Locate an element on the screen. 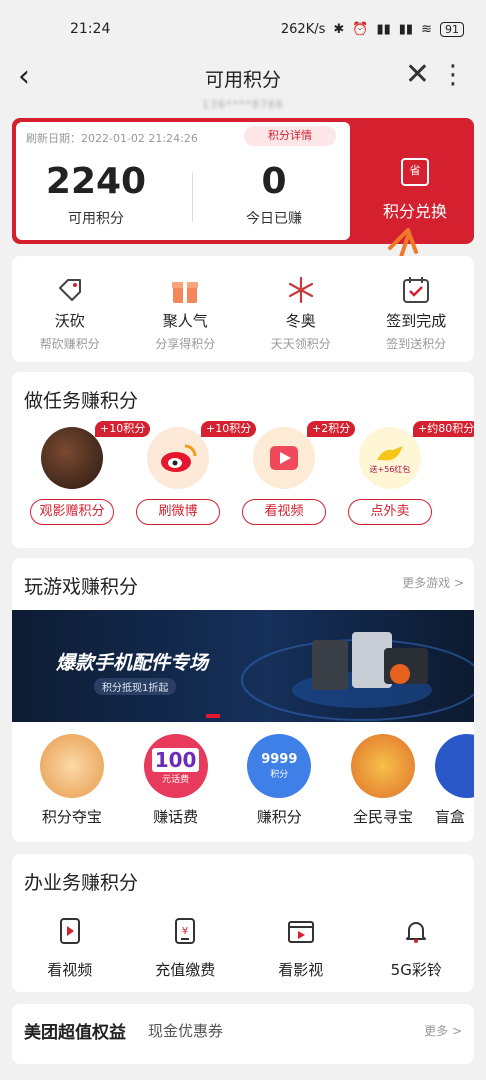 This screenshot has width=486, height=1080. biz-item: 5G彩铃 is located at coordinates (417, 948).